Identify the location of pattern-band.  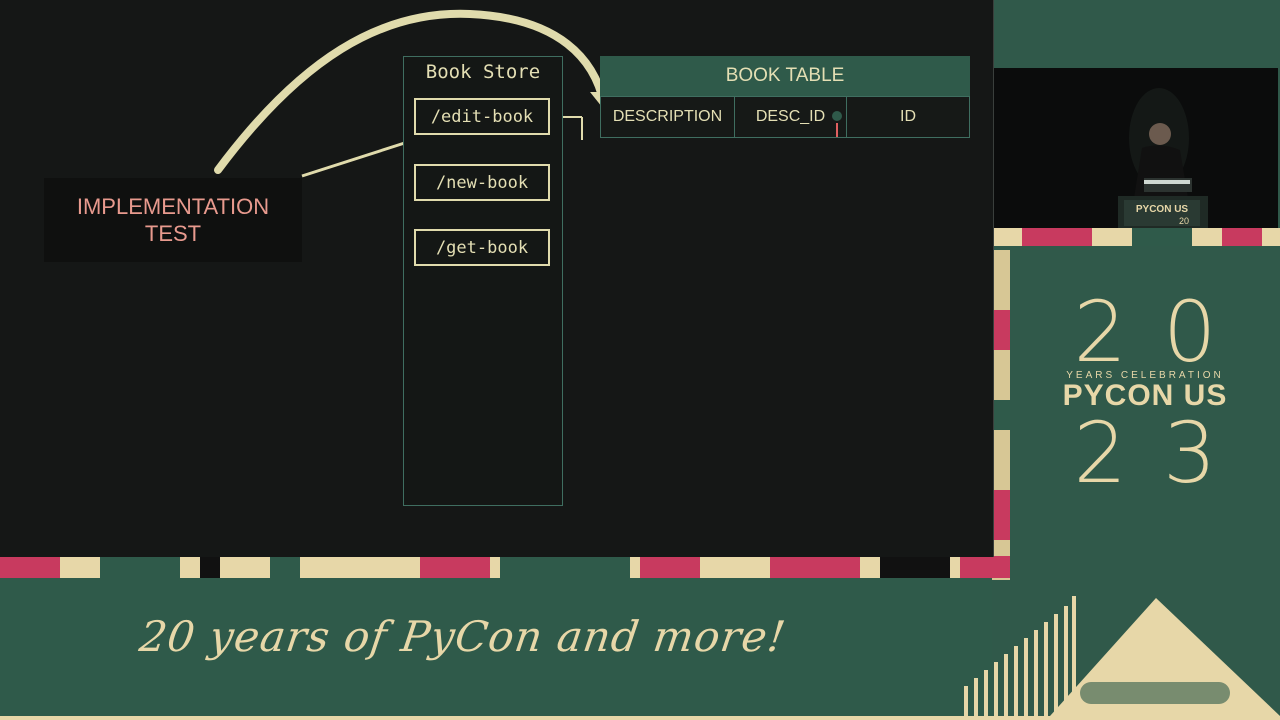
(505, 567).